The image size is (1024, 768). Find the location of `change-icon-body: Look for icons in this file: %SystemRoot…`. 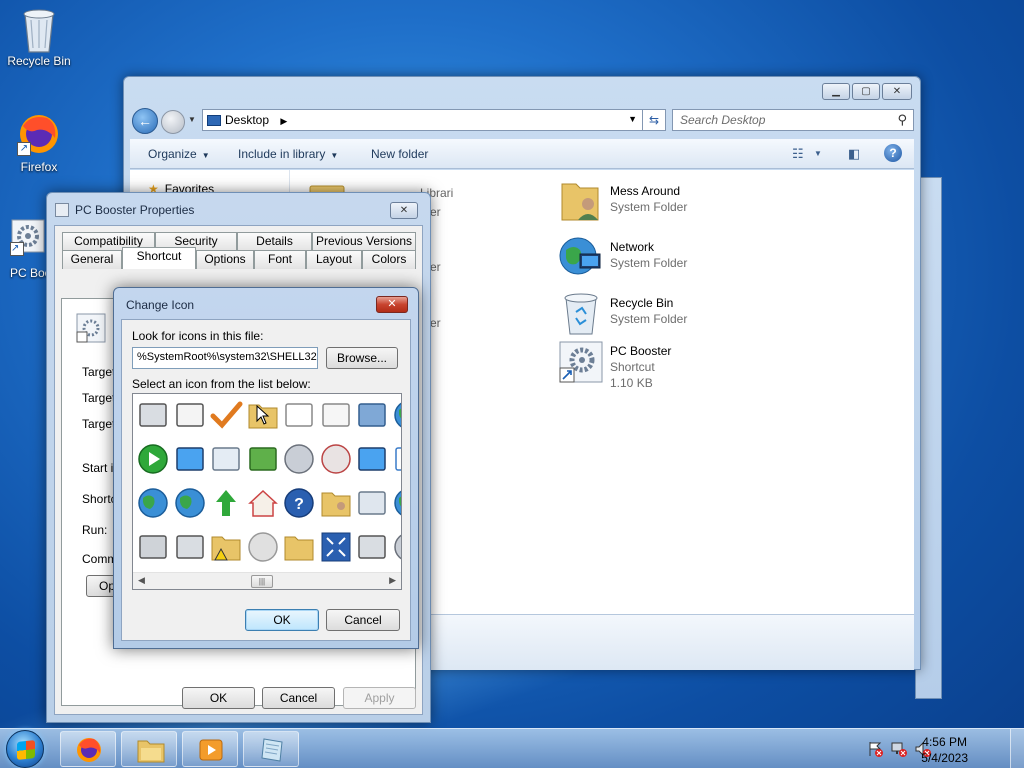

change-icon-body: Look for icons in this file: %SystemRoot… is located at coordinates (266, 480).